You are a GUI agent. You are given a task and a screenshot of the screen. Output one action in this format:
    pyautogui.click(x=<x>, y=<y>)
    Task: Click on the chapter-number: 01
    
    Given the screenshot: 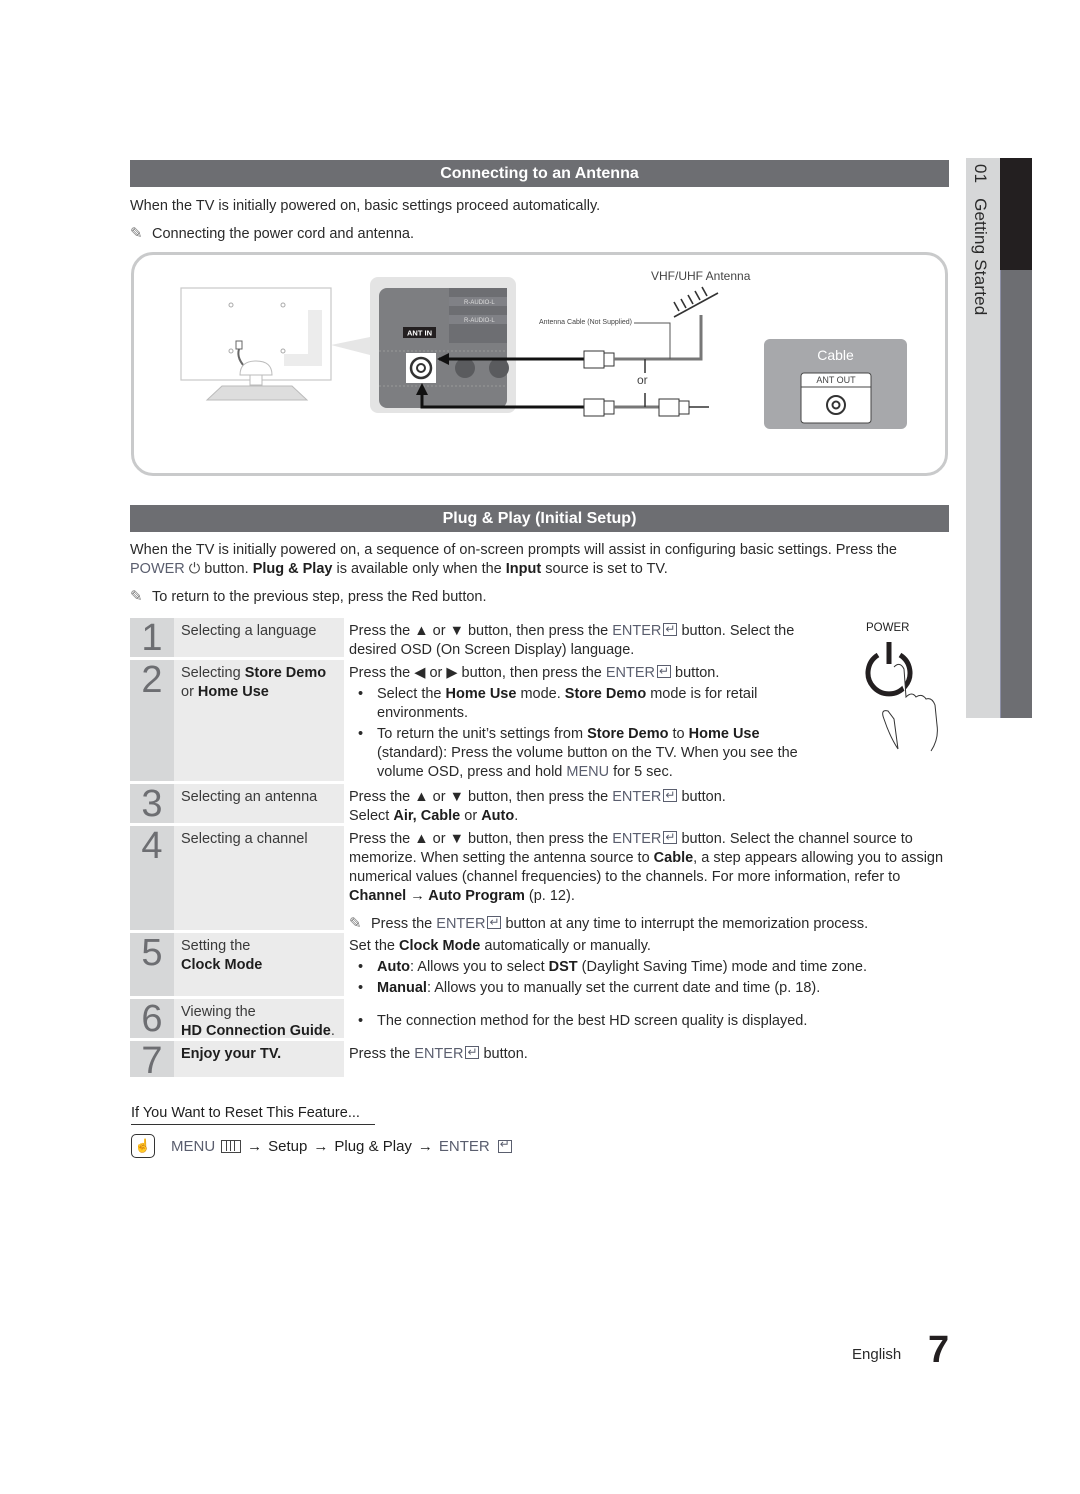 What is the action you would take?
    pyautogui.click(x=980, y=174)
    